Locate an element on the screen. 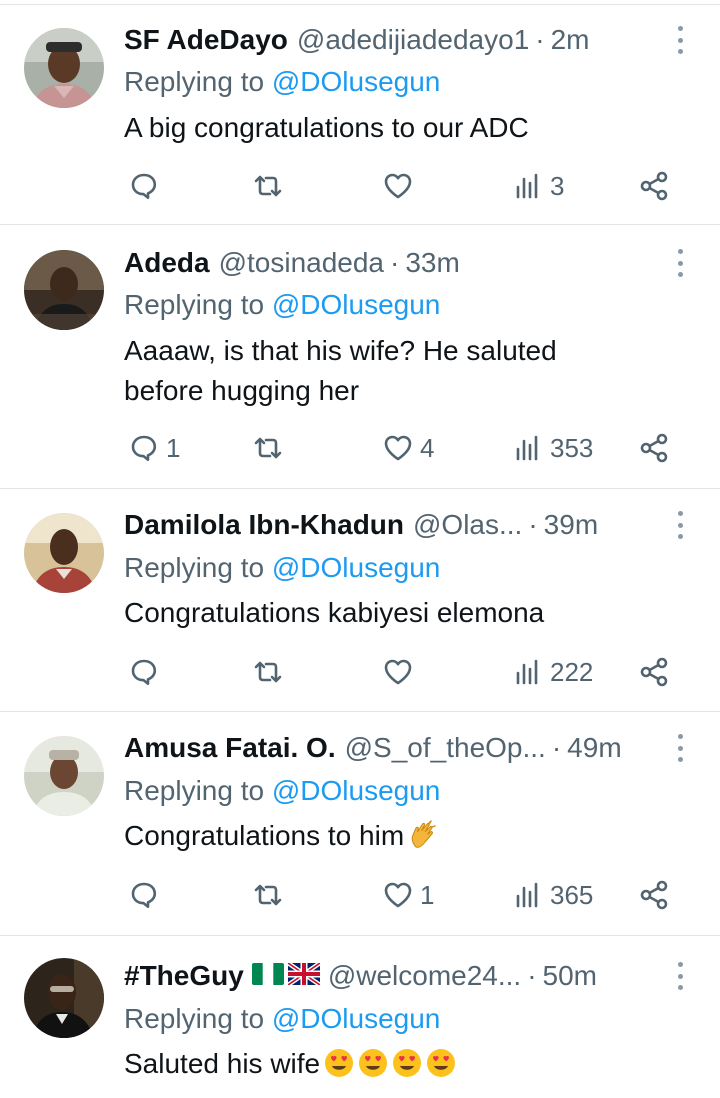 This screenshot has width=720, height=1098. like-count: 1 is located at coordinates (427, 894).